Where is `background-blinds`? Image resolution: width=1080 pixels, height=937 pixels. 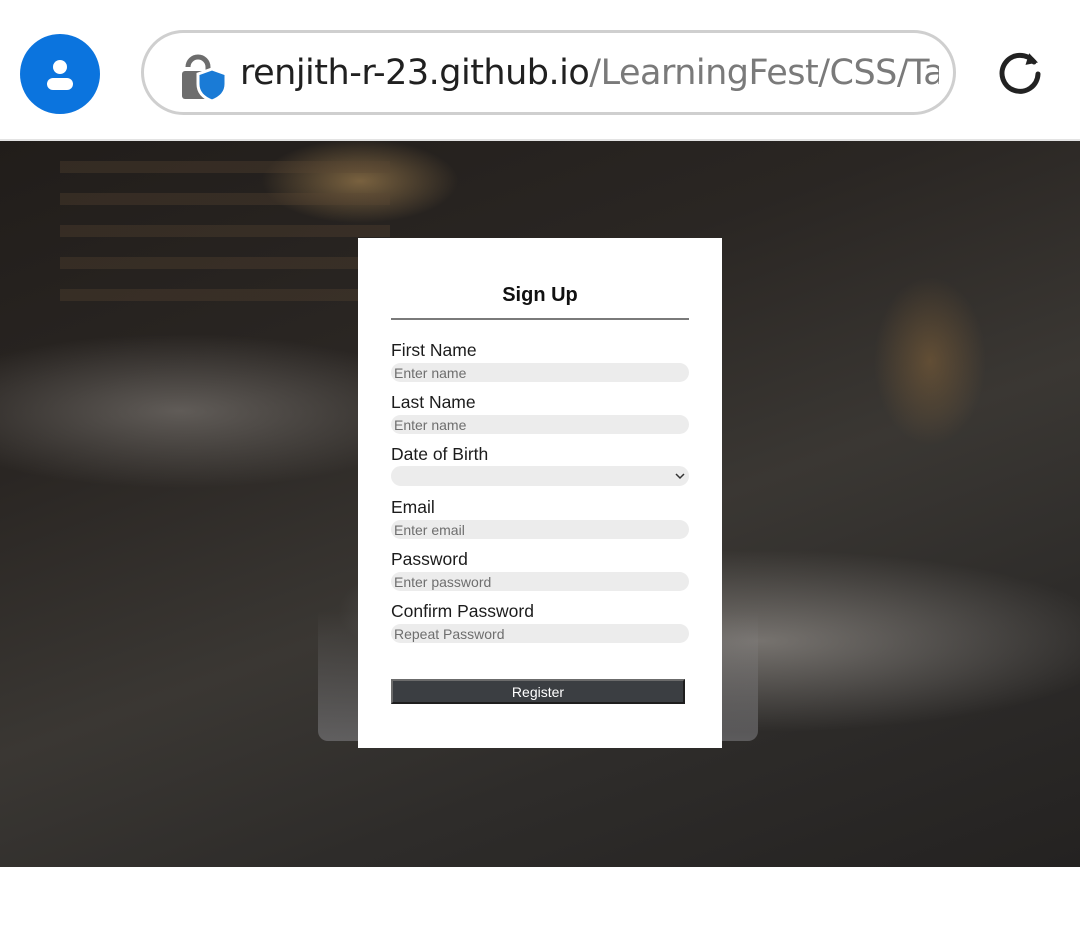 background-blinds is located at coordinates (225, 236).